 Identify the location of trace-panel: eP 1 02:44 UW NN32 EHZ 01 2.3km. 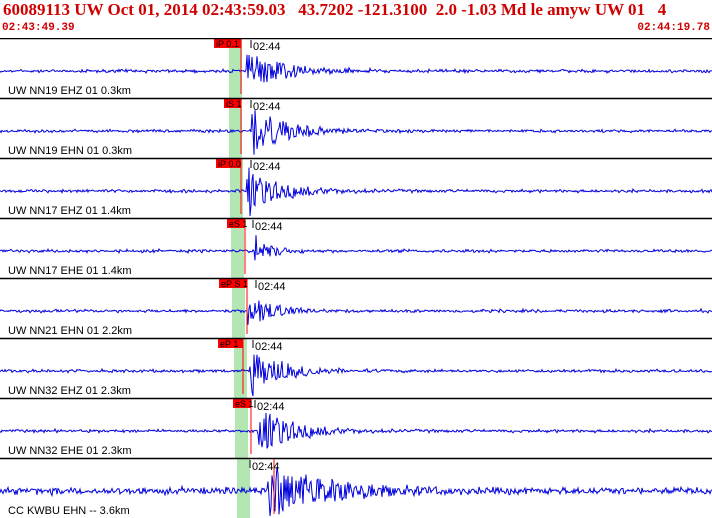
(356, 367).